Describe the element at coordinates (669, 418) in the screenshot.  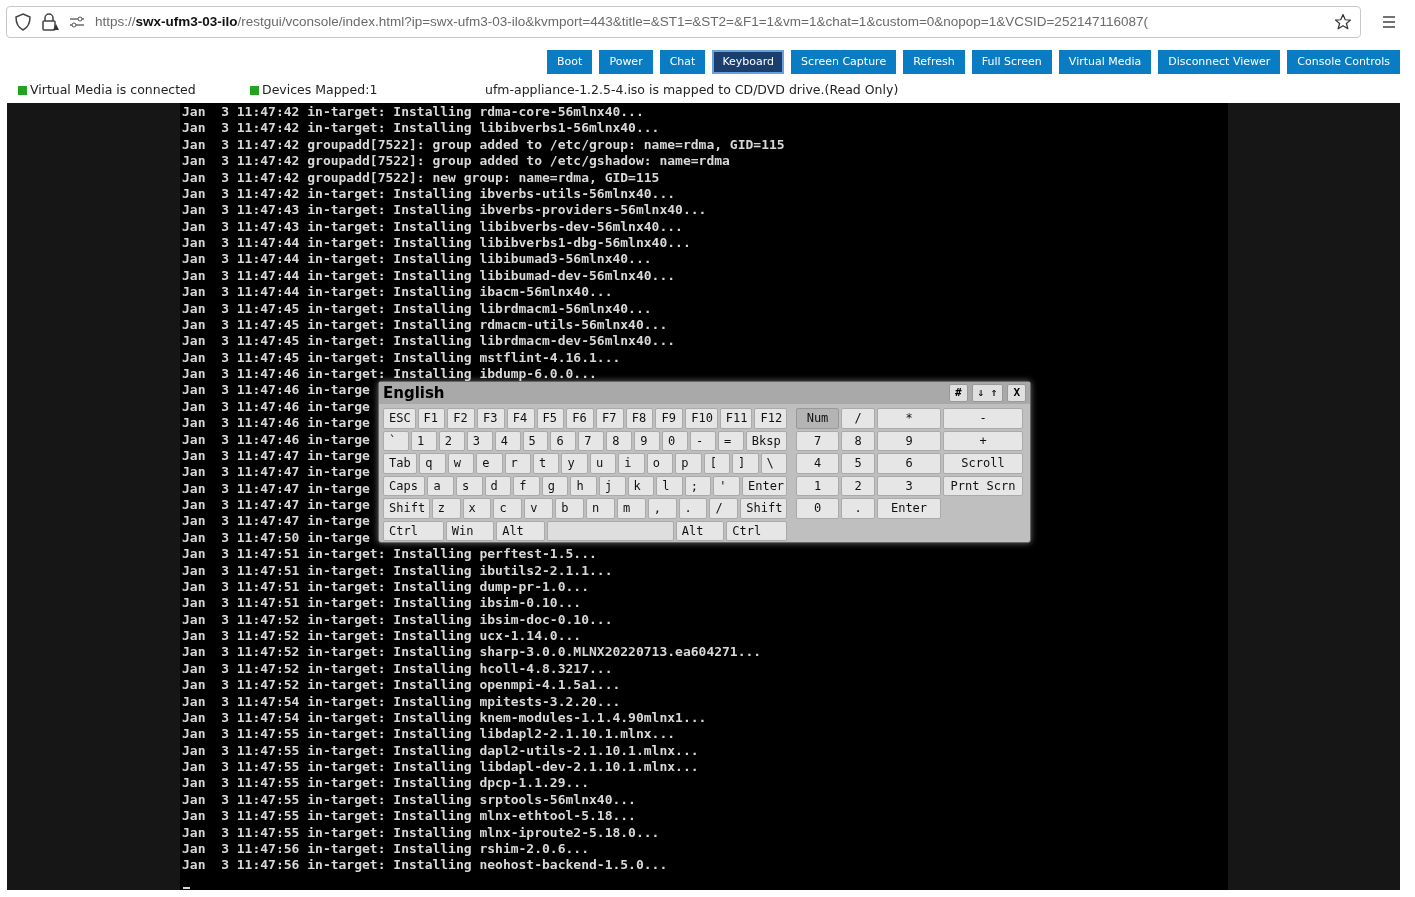
I see `key-cap: F9` at that location.